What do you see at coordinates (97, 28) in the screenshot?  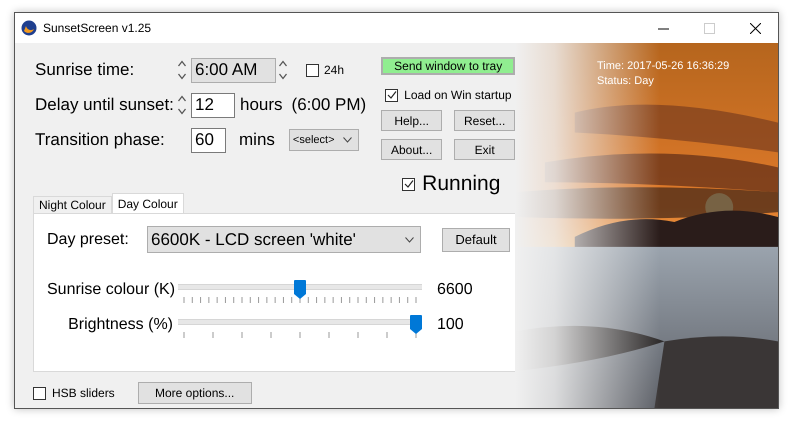 I see `window-title: SunsetScreen v1.25` at bounding box center [97, 28].